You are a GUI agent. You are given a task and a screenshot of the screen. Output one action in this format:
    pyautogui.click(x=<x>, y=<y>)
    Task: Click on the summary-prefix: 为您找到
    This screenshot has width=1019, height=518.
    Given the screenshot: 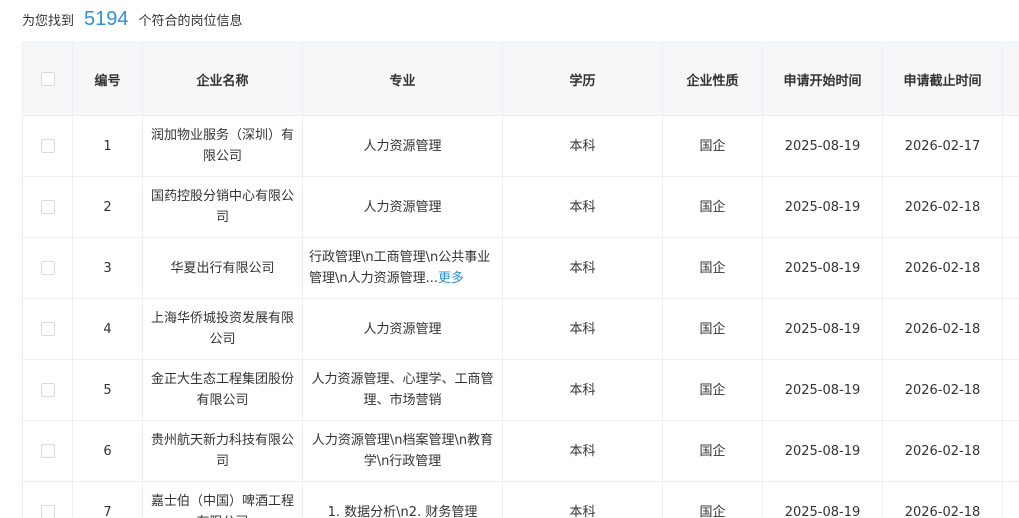 What is the action you would take?
    pyautogui.click(x=48, y=19)
    